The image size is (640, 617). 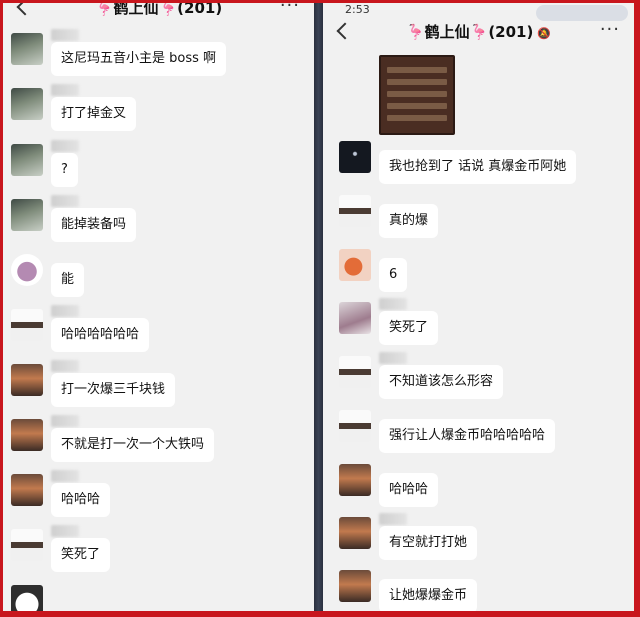 I want to click on message-row: 不知道该怎么形容, so click(x=478, y=378).